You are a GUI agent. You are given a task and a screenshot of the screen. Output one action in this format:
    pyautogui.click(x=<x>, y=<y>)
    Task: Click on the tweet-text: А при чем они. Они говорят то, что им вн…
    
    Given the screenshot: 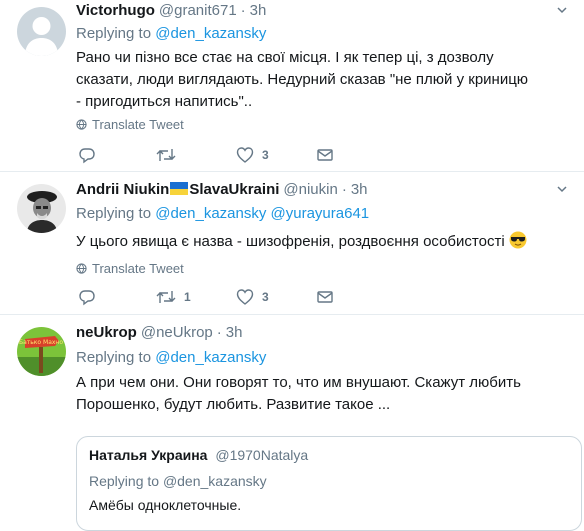 What is the action you would take?
    pyautogui.click(x=298, y=393)
    